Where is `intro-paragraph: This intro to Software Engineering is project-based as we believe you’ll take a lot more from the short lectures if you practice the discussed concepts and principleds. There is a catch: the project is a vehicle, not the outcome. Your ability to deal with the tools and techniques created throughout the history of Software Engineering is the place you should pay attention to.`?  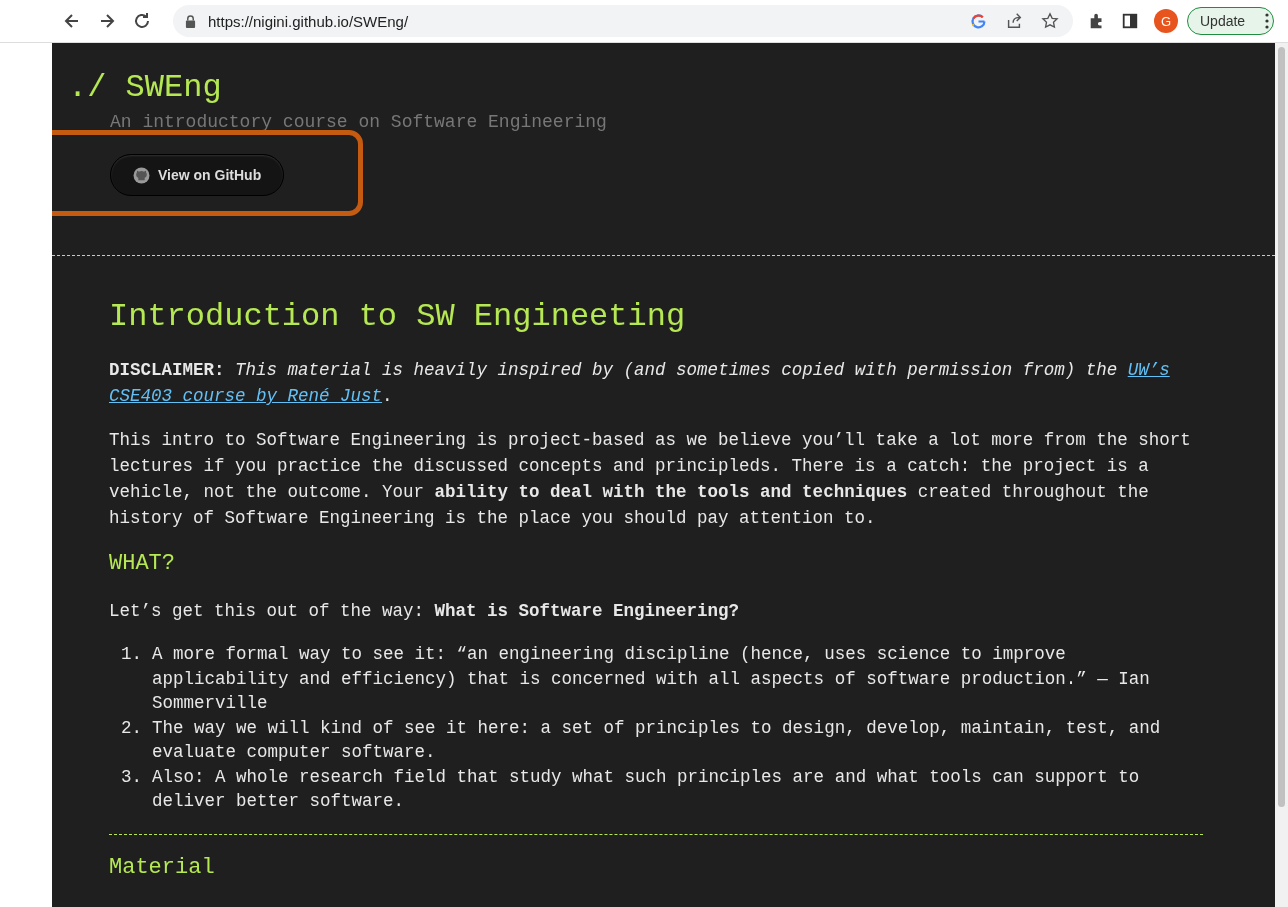
intro-paragraph: This intro to Software Engineering is project-based as we believe you’ll take a lot more from the short lectures if you practice the discussed concepts and principleds. There is a catch: the project is a vehicle, not the outcome. Your ability to deal with the tools and techniques created throughout the history of Software Engineering is the place you should pay attention to. is located at coordinates (650, 479).